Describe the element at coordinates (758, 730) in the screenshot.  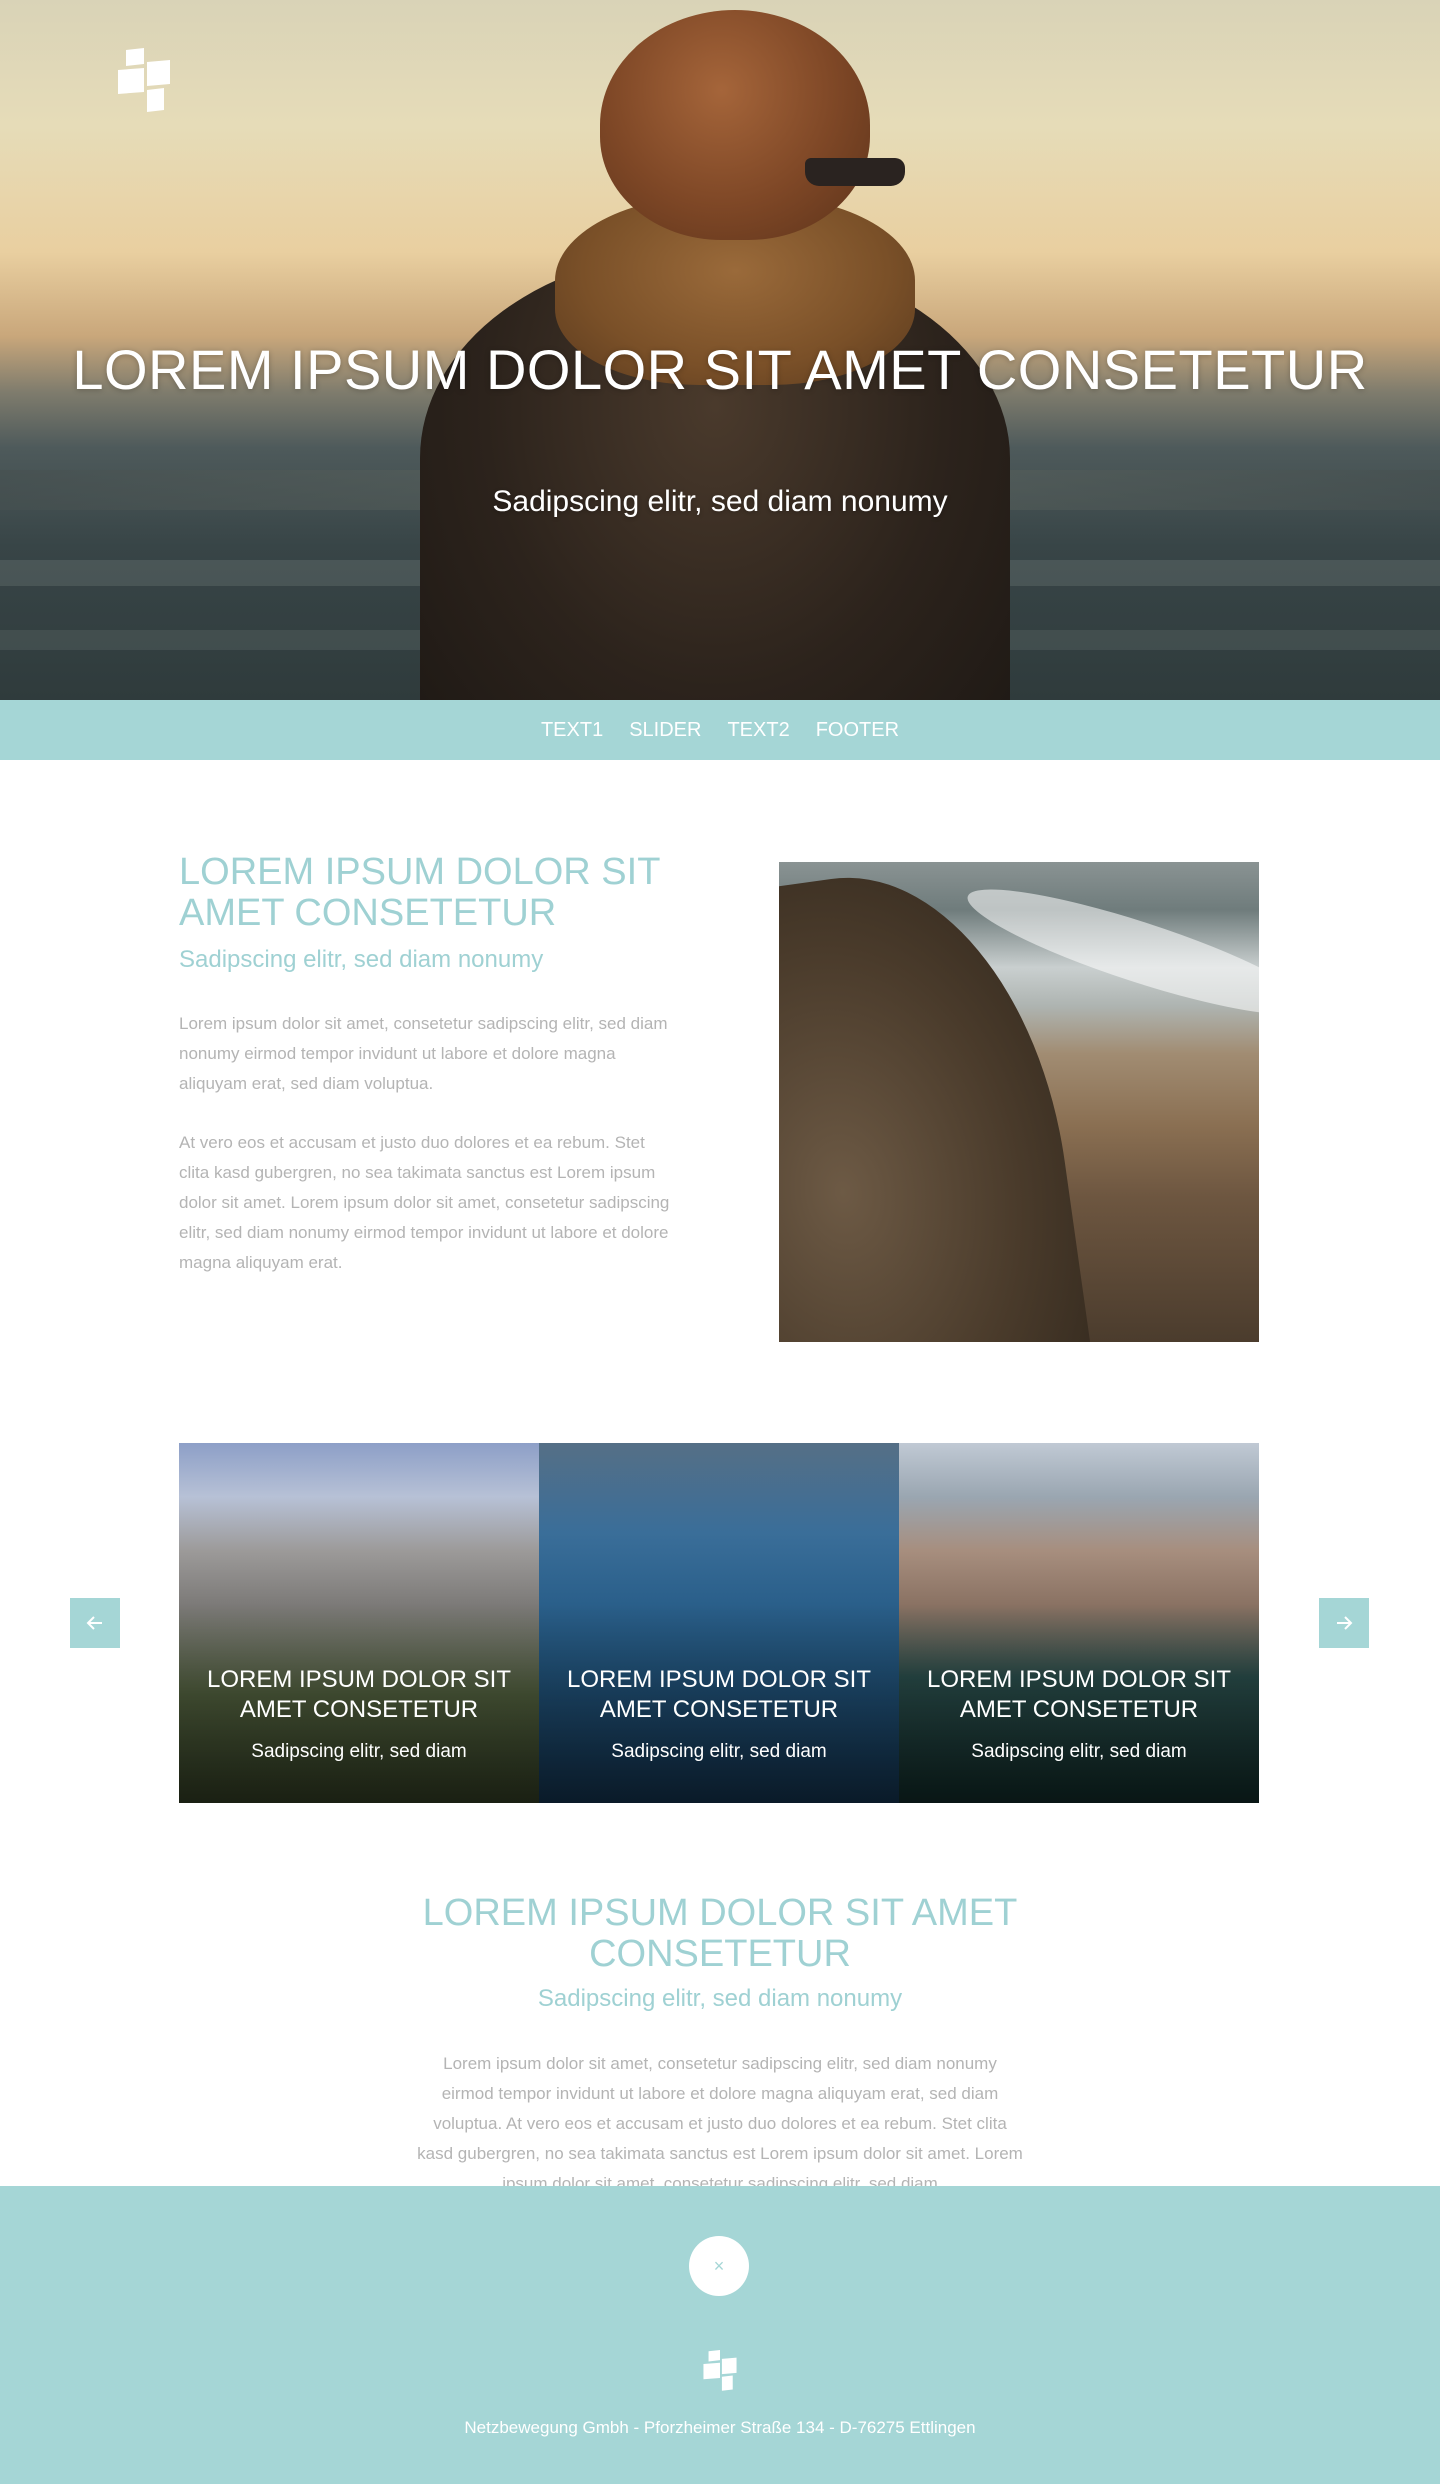
I see `nav-item-text2: TEXT2` at that location.